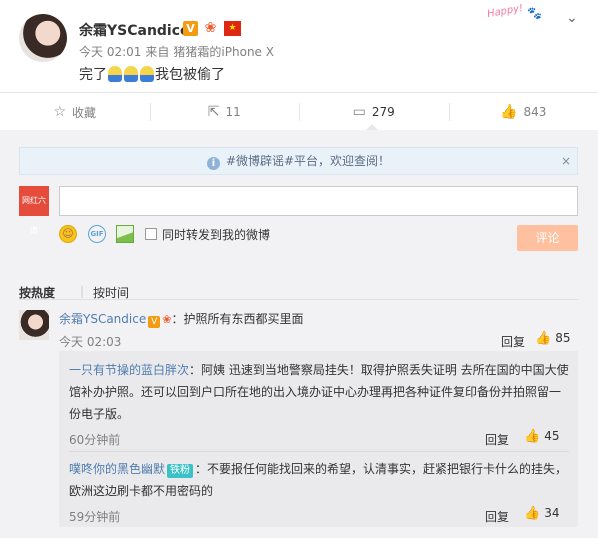 This screenshot has height=538, width=598. What do you see at coordinates (513, 341) in the screenshot?
I see `reply-button: 回复` at bounding box center [513, 341].